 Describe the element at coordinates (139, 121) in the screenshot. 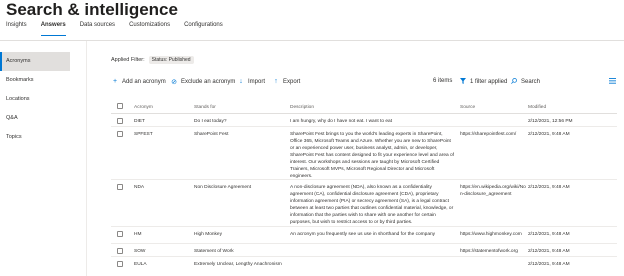

I see `cell-acronym: DIET` at that location.